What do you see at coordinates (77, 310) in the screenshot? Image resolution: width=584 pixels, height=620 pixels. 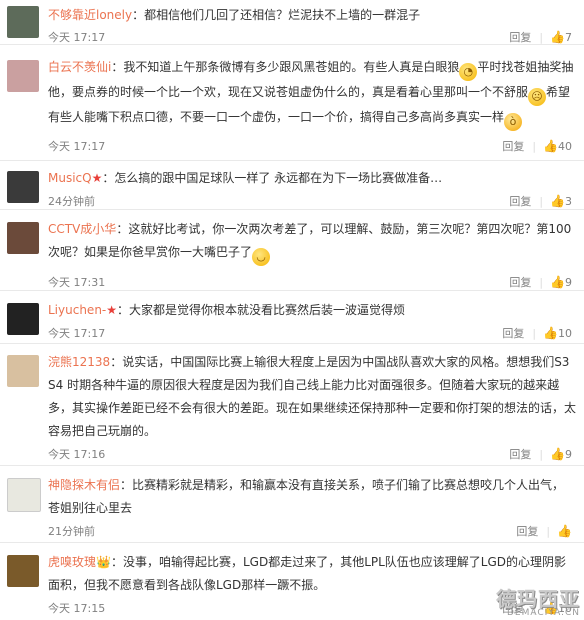 I see `username: Liyuchen-` at bounding box center [77, 310].